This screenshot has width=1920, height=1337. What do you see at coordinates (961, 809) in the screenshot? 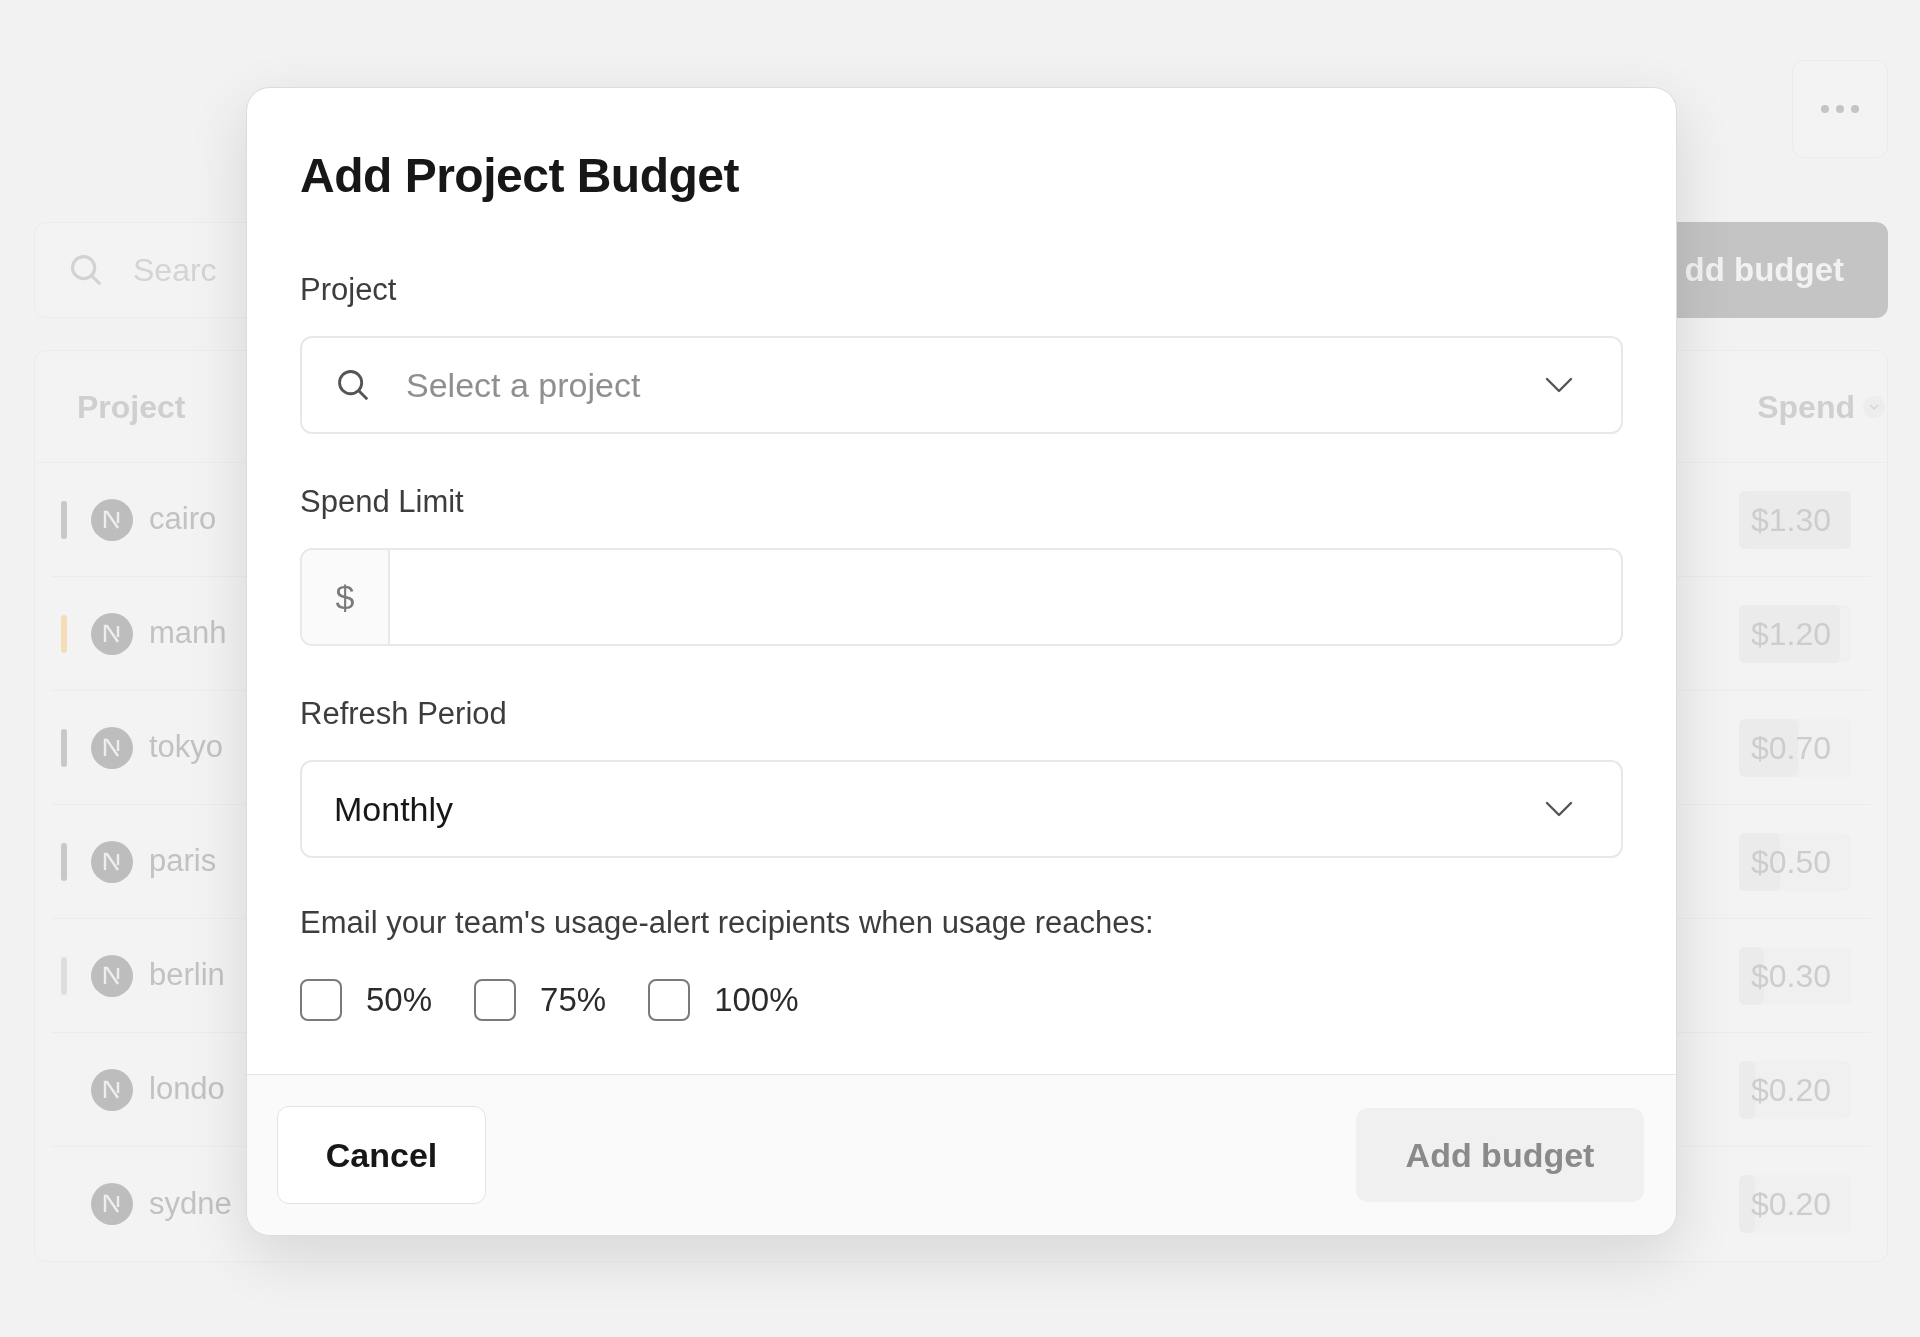
I see `refresh-period-select: Monthly` at bounding box center [961, 809].